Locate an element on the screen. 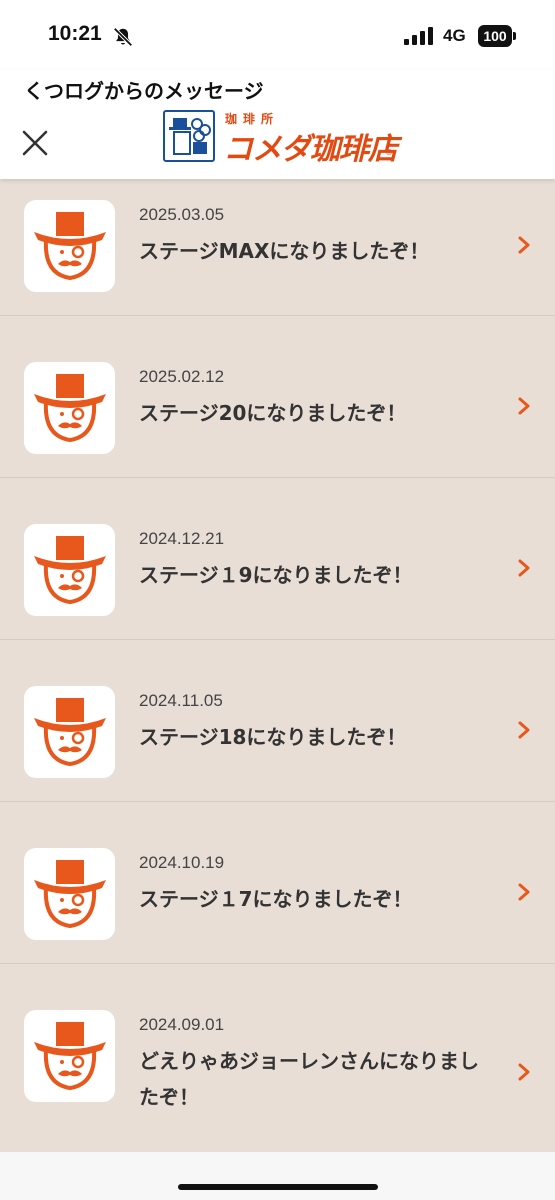 The height and width of the screenshot is (1200, 555). logo-mascot-icon is located at coordinates (190, 136).